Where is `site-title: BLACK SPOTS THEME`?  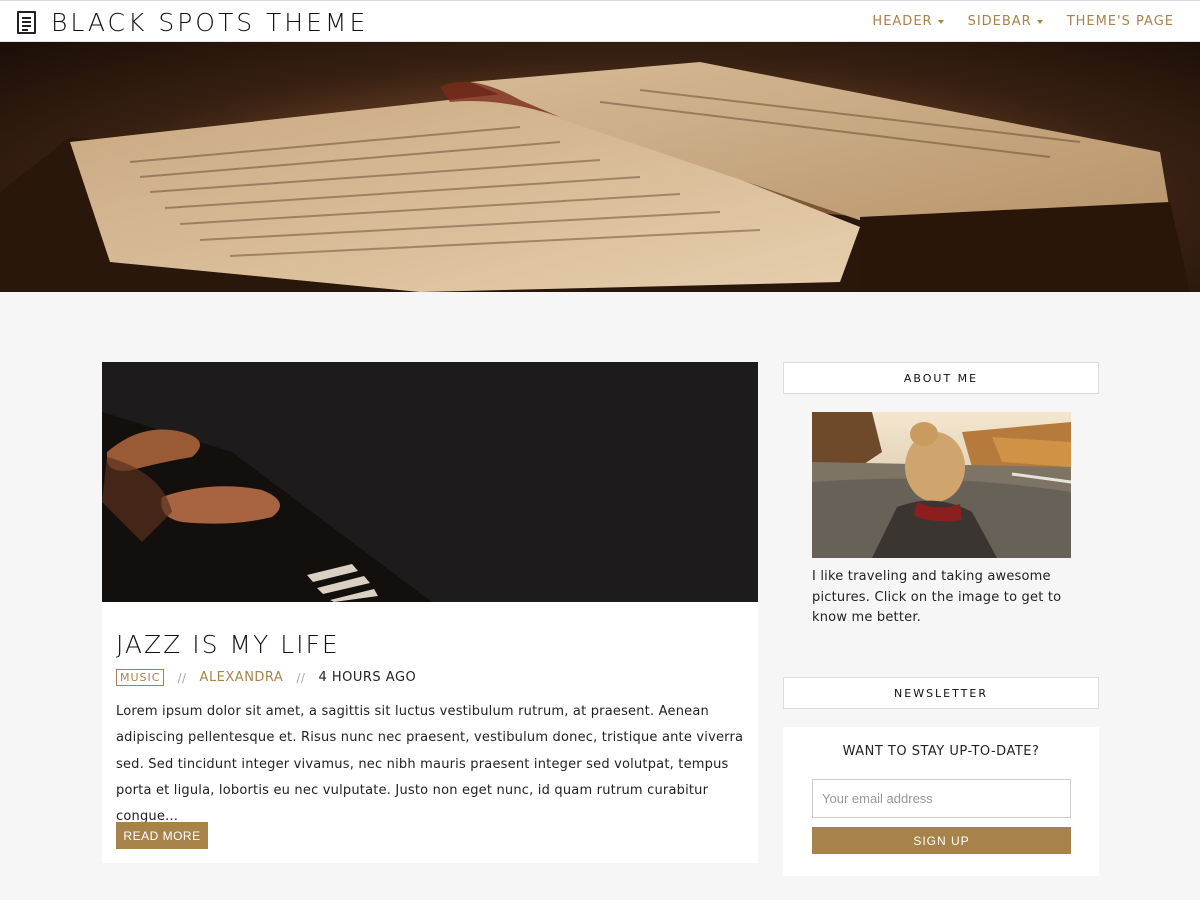 site-title: BLACK SPOTS THEME is located at coordinates (209, 22).